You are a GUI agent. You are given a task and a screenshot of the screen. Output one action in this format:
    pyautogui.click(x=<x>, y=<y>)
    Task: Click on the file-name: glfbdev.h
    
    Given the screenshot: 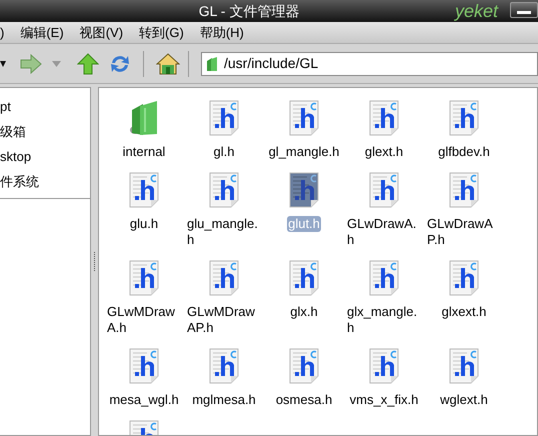 What is the action you would take?
    pyautogui.click(x=464, y=152)
    